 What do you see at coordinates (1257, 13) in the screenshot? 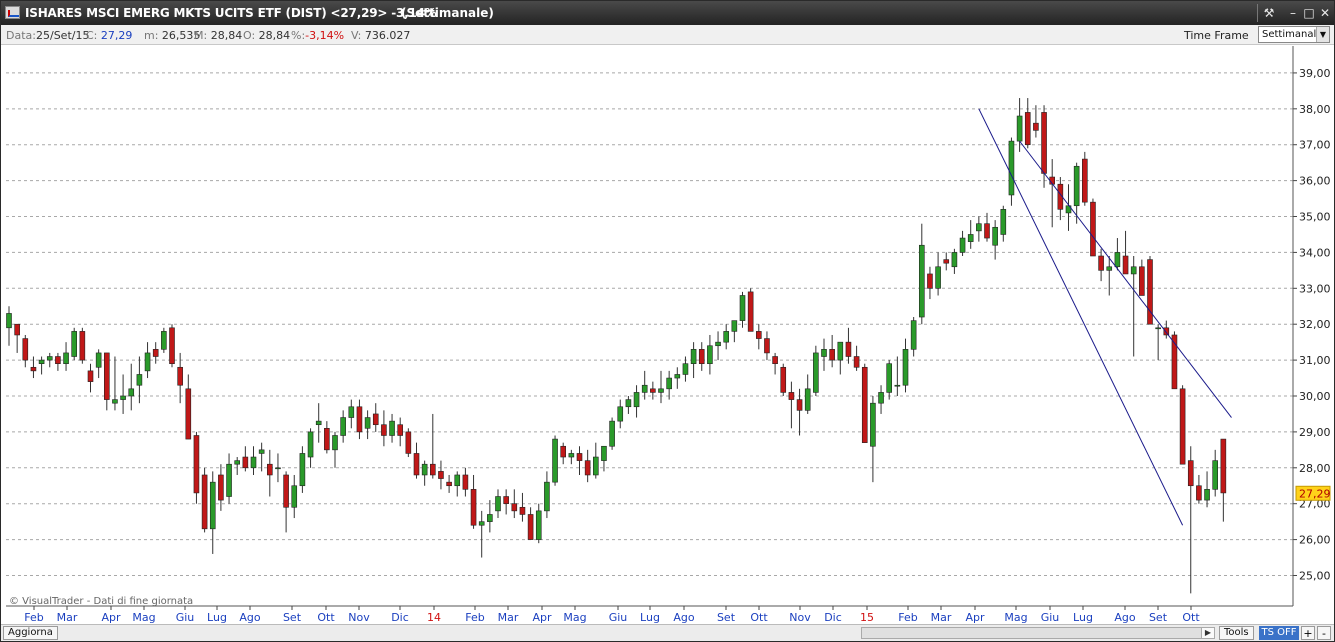
I see `titlebar-separator` at bounding box center [1257, 13].